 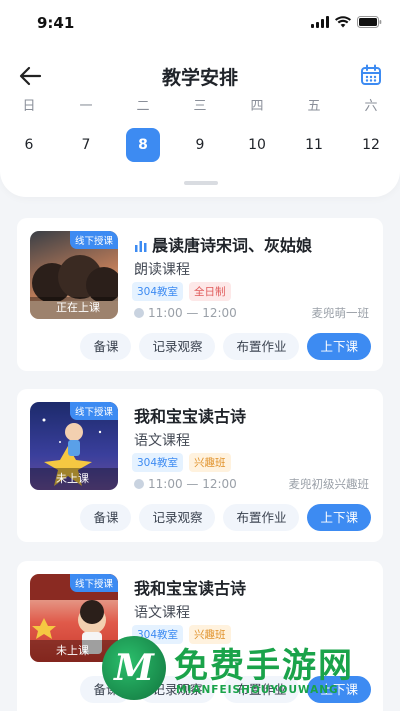 I want to click on status-time: 9:41, so click(x=56, y=23).